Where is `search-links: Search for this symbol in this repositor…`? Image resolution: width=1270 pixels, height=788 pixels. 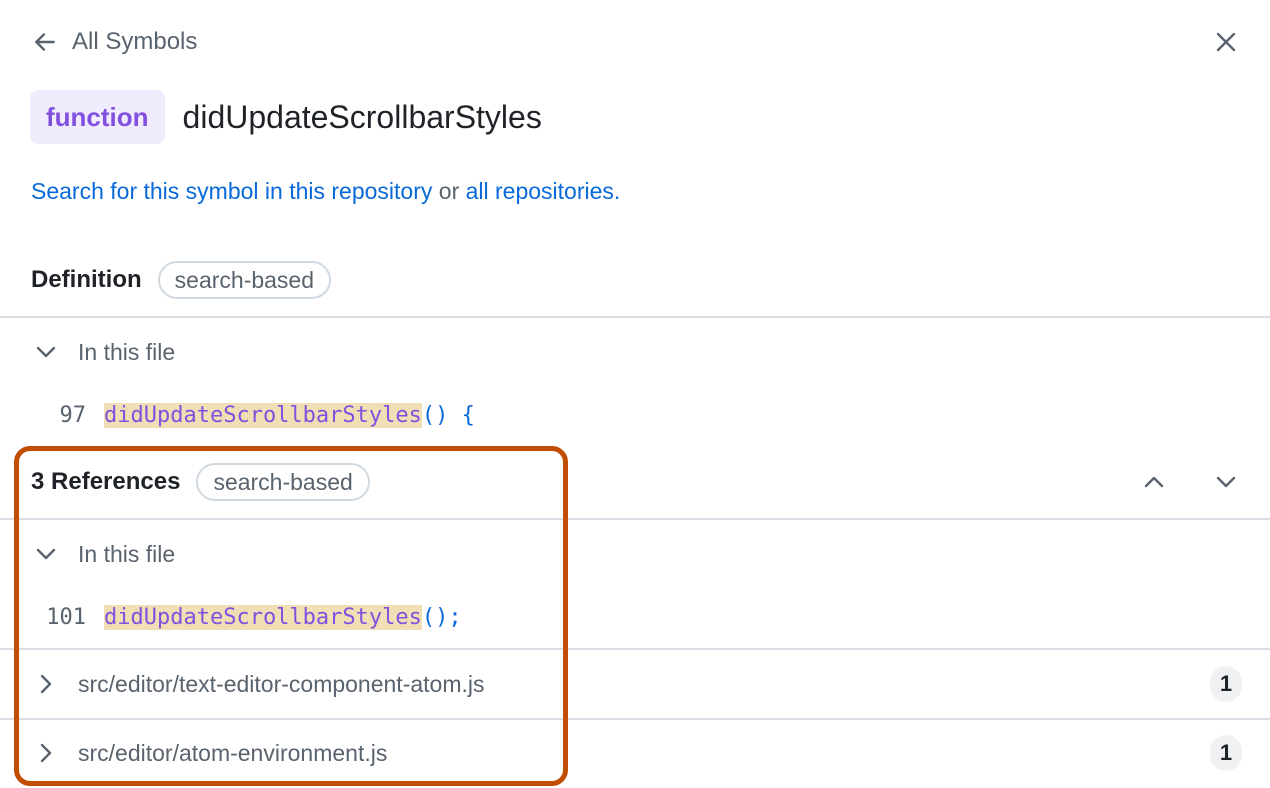
search-links: Search for this symbol in this repositor… is located at coordinates (325, 191).